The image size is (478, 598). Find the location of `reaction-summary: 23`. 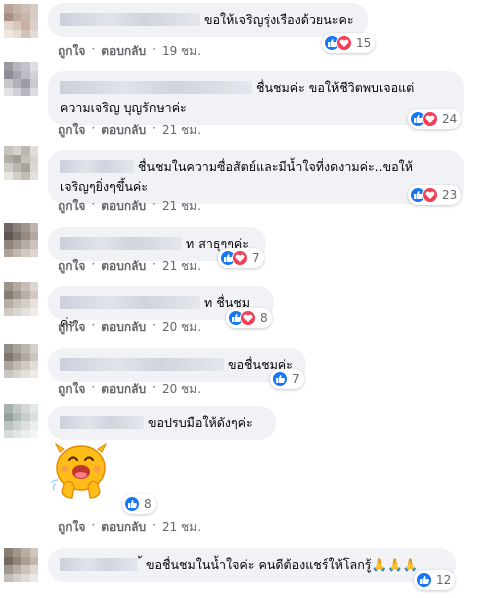

reaction-summary: 23 is located at coordinates (435, 195).